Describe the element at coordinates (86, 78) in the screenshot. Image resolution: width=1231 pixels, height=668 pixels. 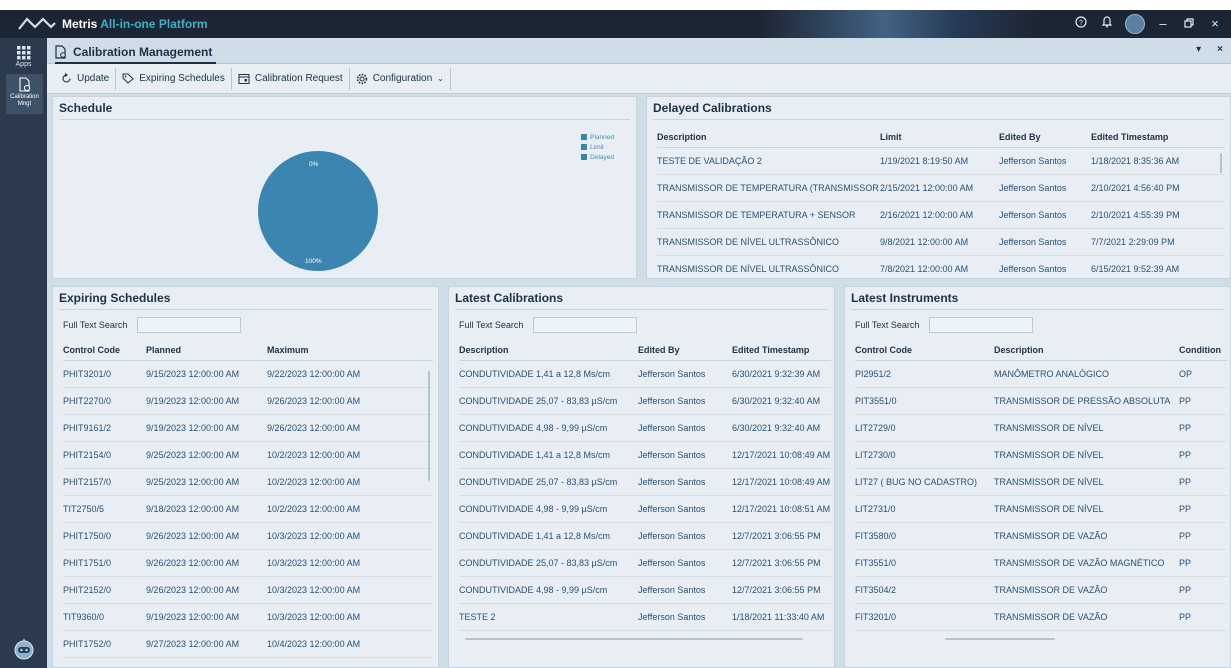
I see `update-button: Update` at that location.